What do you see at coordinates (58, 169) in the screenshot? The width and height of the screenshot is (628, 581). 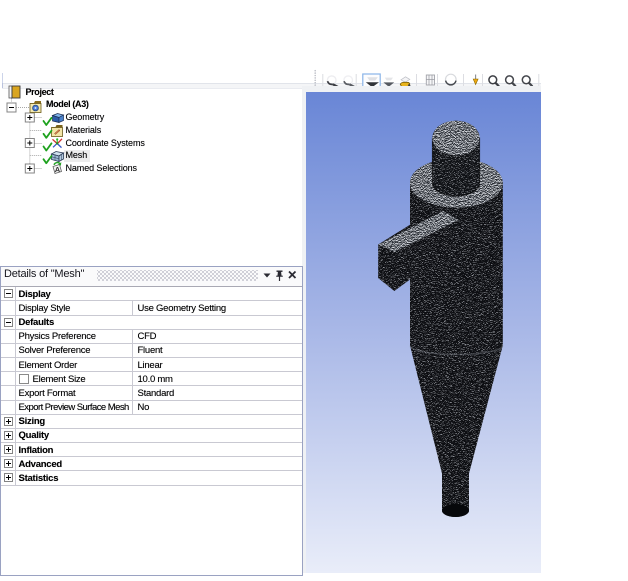 I see `svg-text: A` at bounding box center [58, 169].